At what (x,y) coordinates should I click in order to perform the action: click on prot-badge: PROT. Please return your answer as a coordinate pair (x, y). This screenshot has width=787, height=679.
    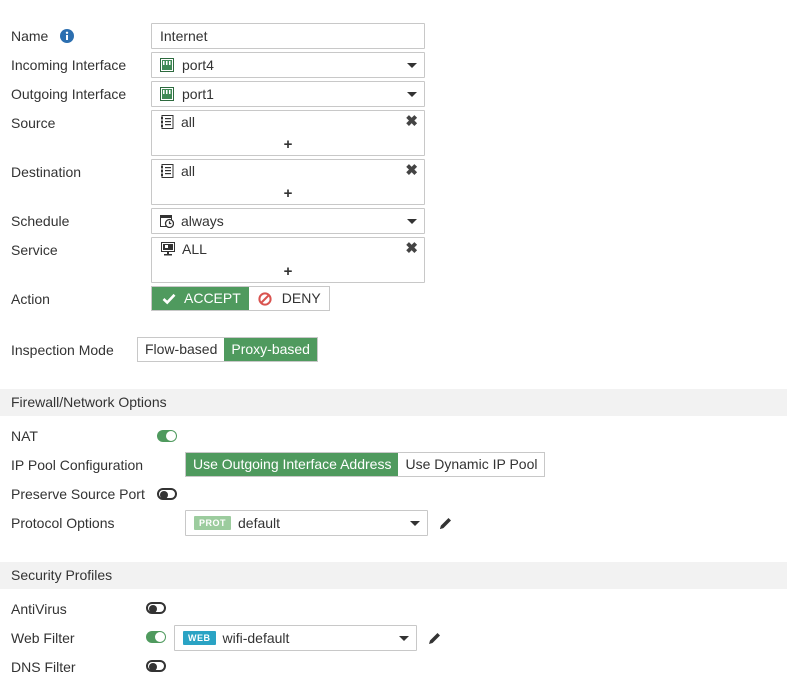
    Looking at the image, I should click on (213, 523).